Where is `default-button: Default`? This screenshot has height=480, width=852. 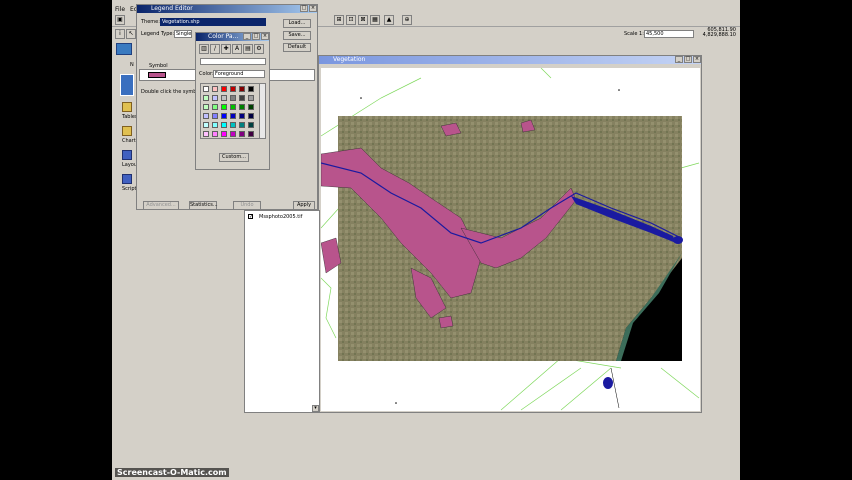 default-button: Default is located at coordinates (297, 47).